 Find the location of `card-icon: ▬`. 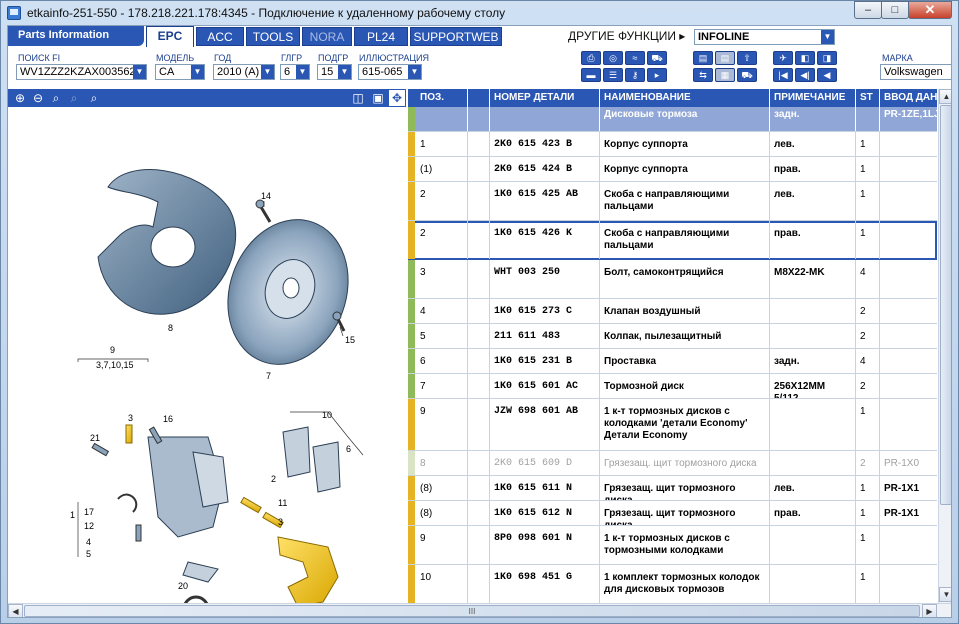

card-icon: ▬ is located at coordinates (591, 75).